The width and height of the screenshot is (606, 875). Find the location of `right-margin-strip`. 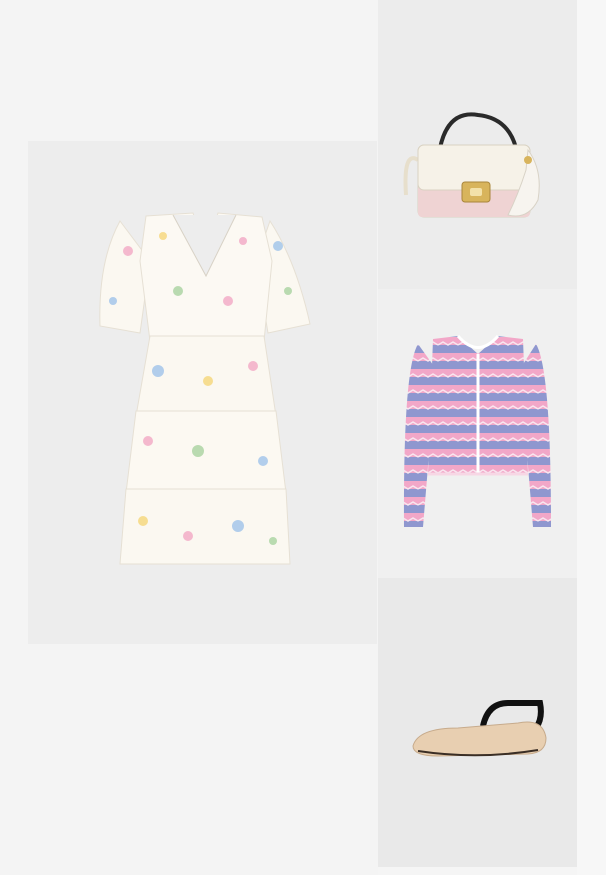

right-margin-strip is located at coordinates (591, 437).